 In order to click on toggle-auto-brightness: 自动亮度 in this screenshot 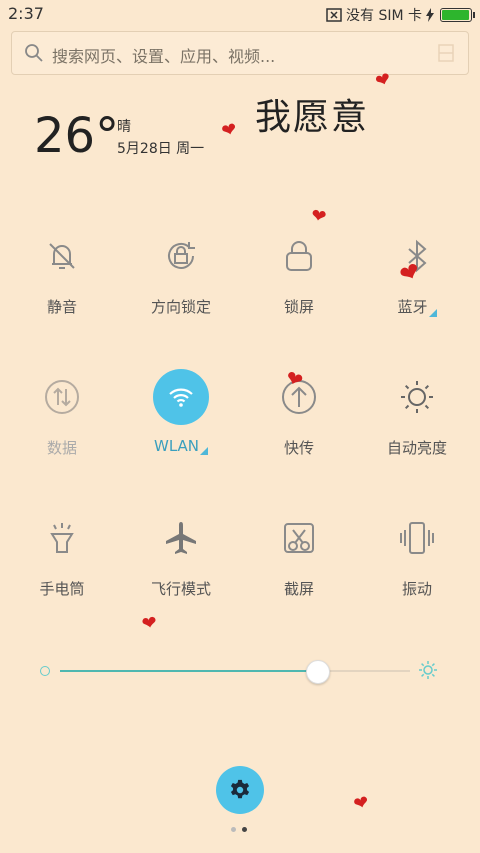, I will do `click(417, 413)`.